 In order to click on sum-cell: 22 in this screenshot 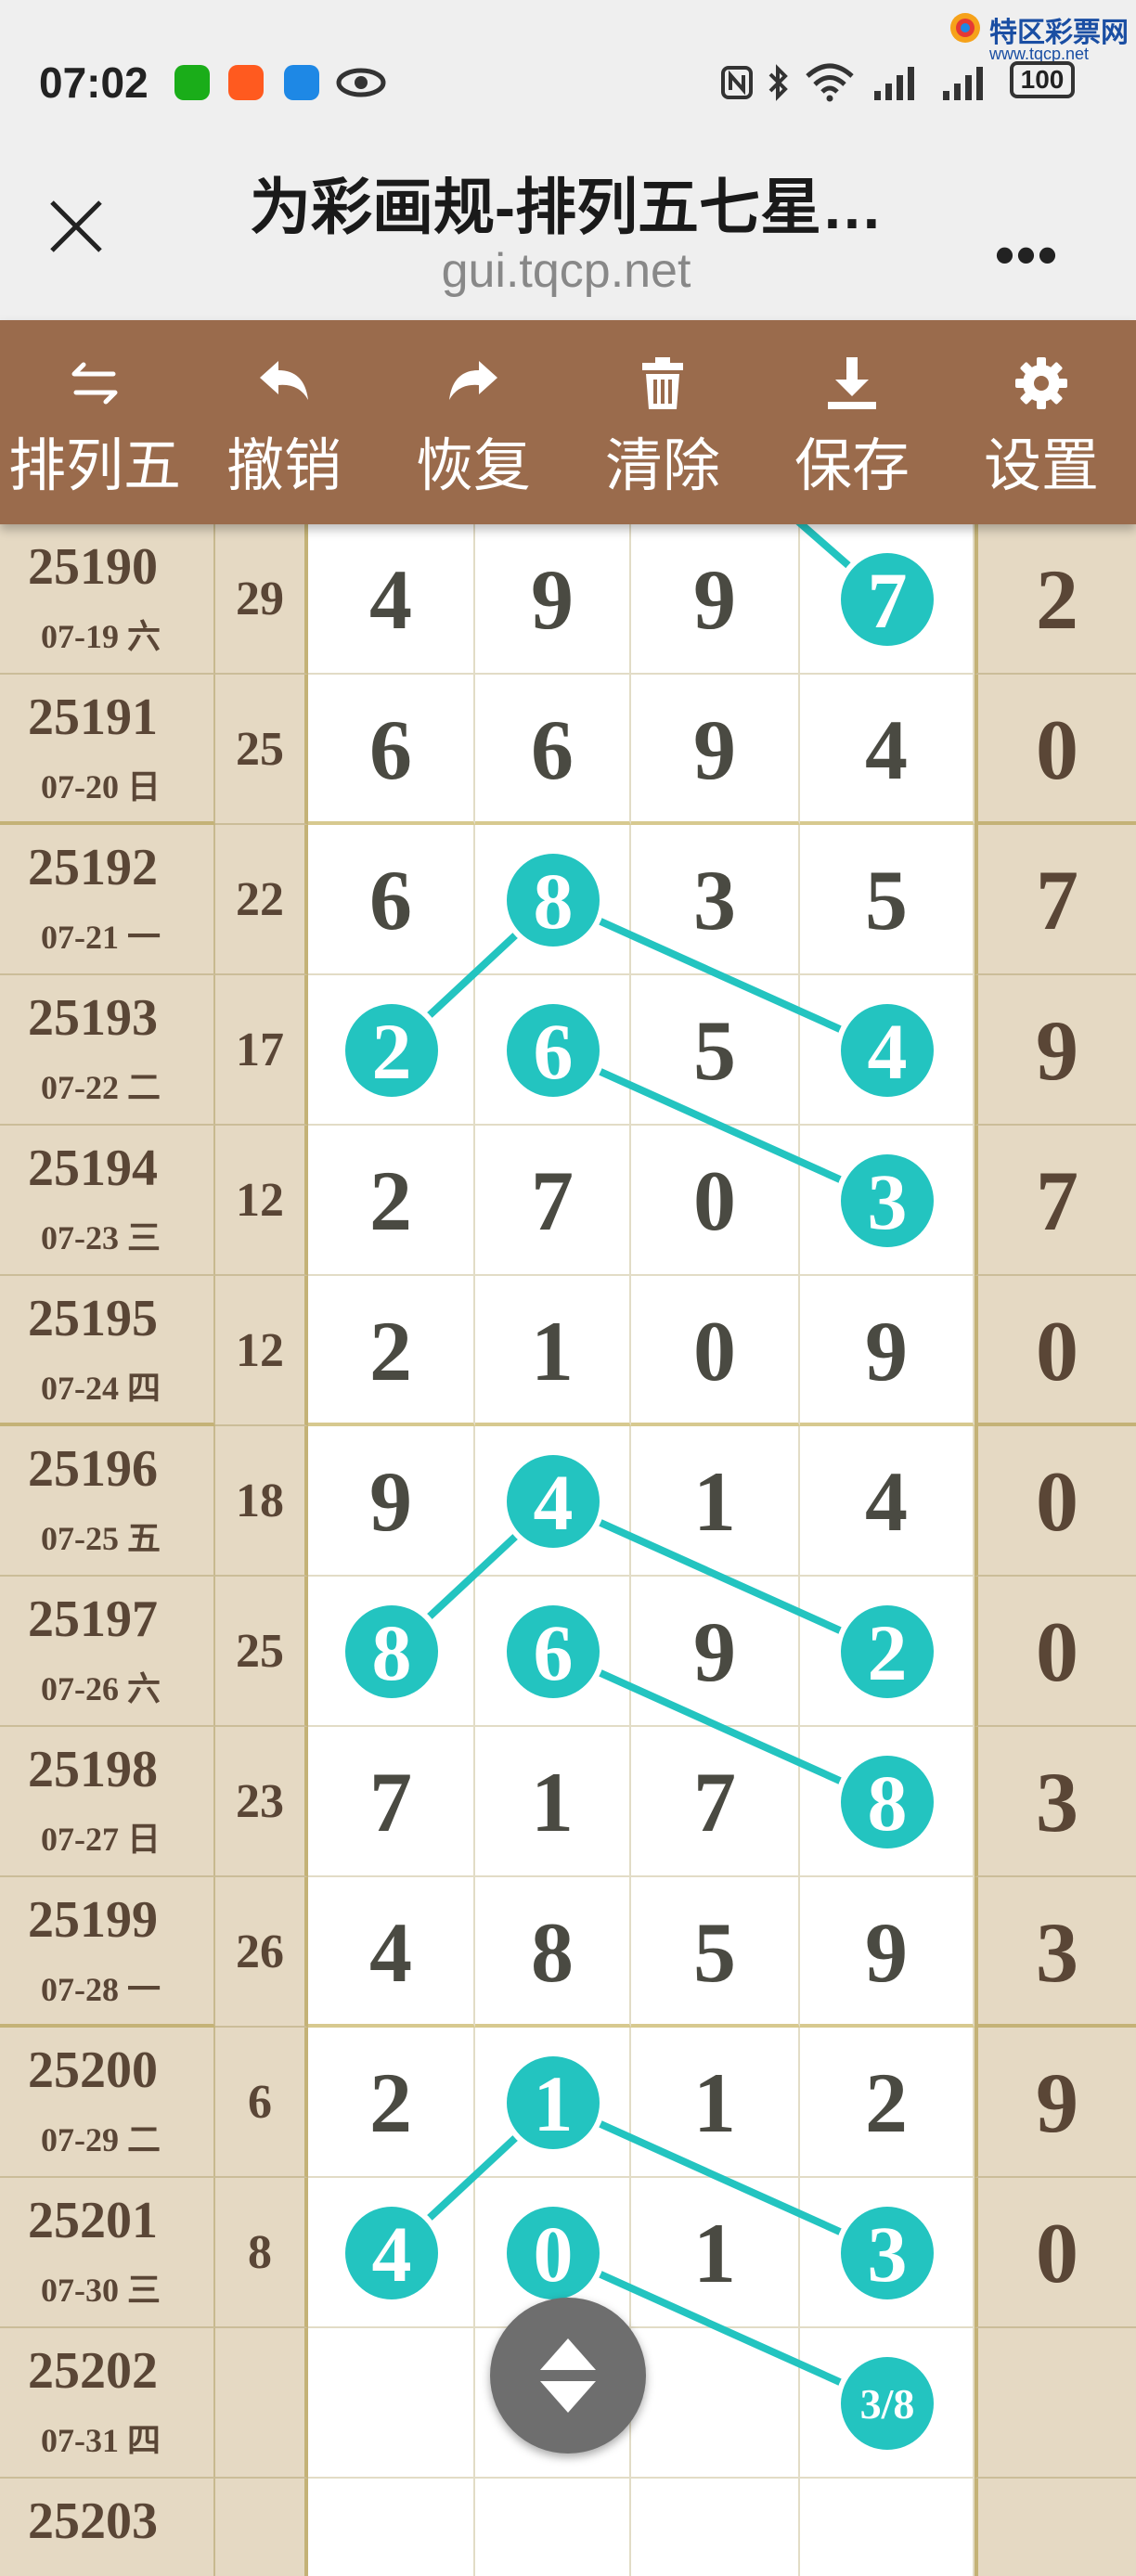, I will do `click(261, 900)`.